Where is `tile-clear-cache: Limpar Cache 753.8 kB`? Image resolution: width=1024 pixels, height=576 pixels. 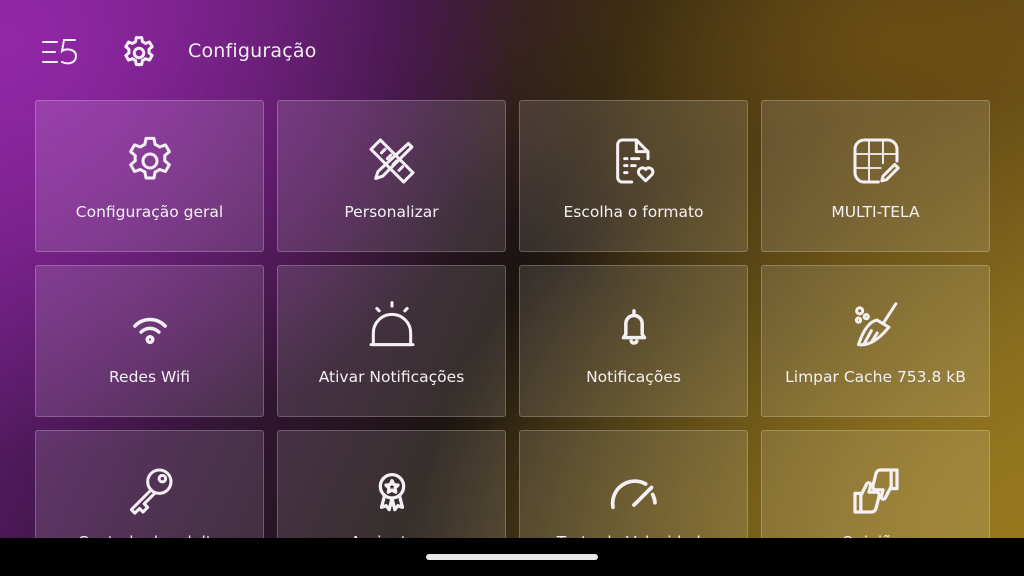
tile-clear-cache: Limpar Cache 753.8 kB is located at coordinates (875, 341).